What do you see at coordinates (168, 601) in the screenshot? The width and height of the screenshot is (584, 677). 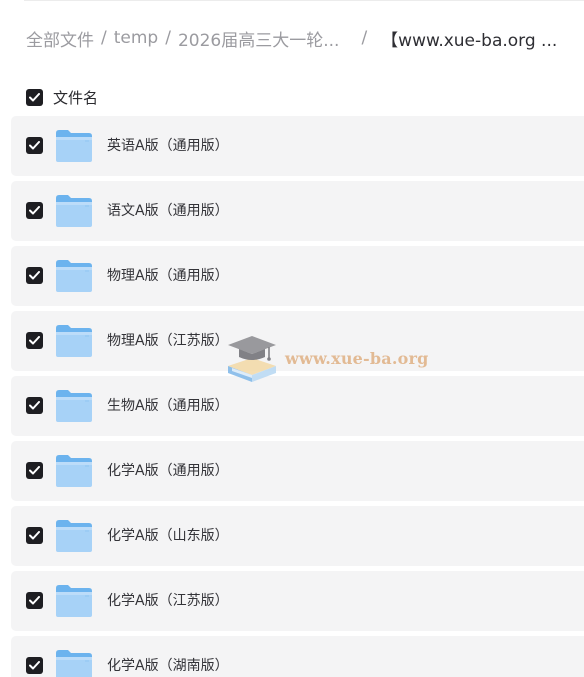 I see `file-name: 化学A版（江苏版）` at bounding box center [168, 601].